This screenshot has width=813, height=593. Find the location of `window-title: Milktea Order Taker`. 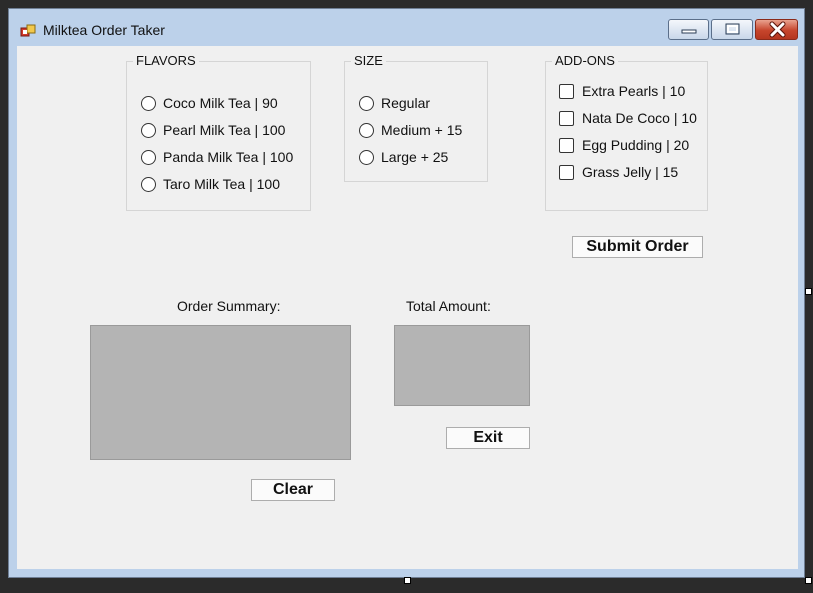

window-title: Milktea Order Taker is located at coordinates (104, 30).